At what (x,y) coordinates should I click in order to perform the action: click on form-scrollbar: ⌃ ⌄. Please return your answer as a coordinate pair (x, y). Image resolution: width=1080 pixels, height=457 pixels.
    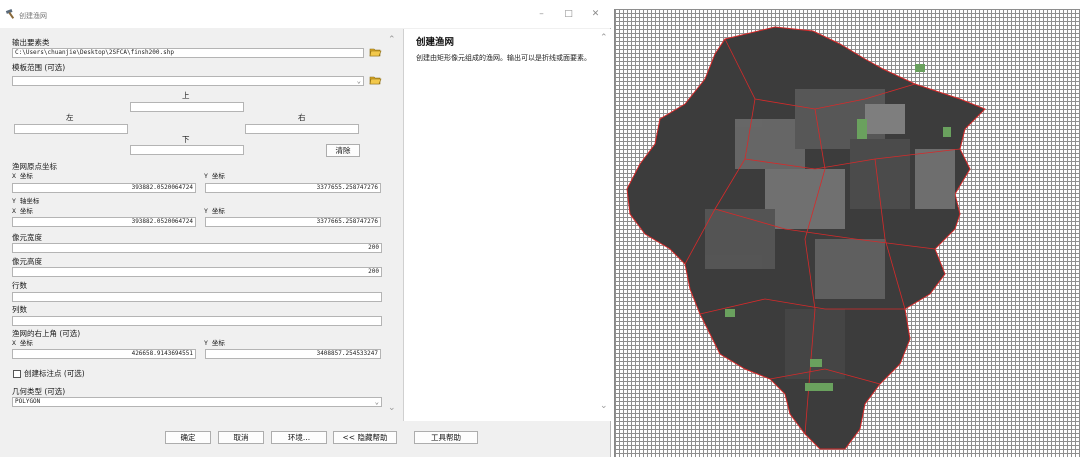
    Looking at the image, I should click on (393, 226).